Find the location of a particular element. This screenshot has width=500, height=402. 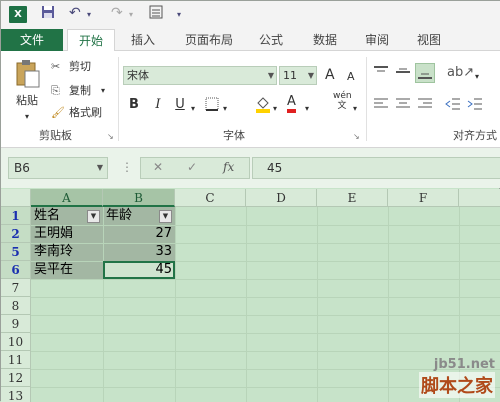

fill-color-icon is located at coordinates (263, 106).